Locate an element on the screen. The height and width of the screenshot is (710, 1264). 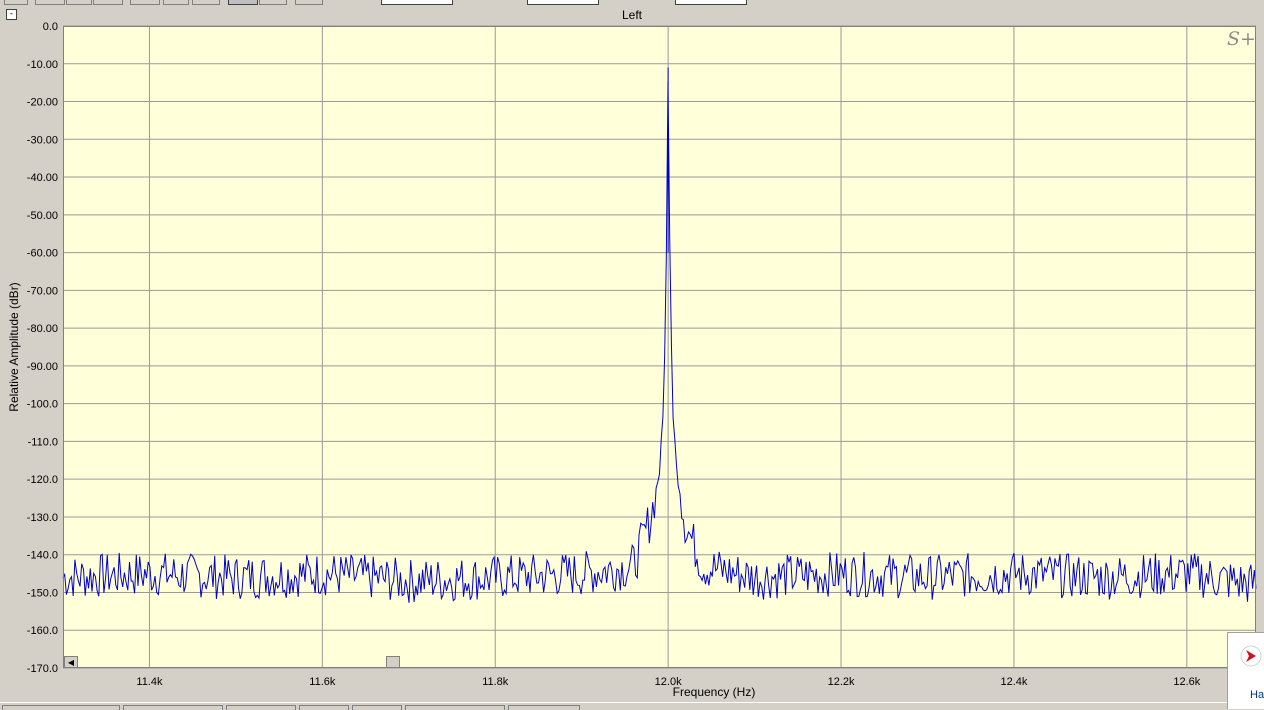
x-tick-label: 12.6k is located at coordinates (1186, 682).